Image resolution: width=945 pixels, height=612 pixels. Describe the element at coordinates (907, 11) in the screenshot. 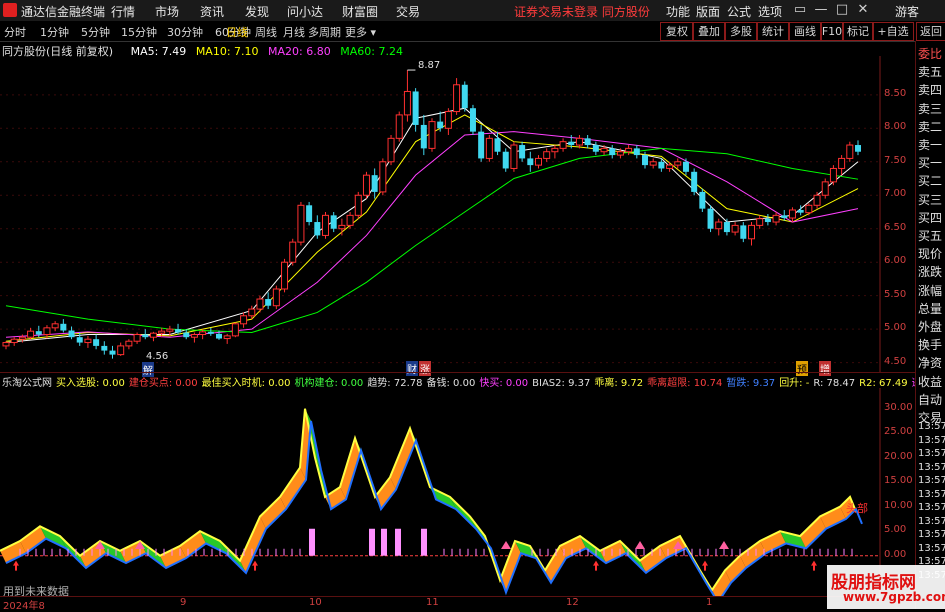

I see `guest-label: 游客` at that location.